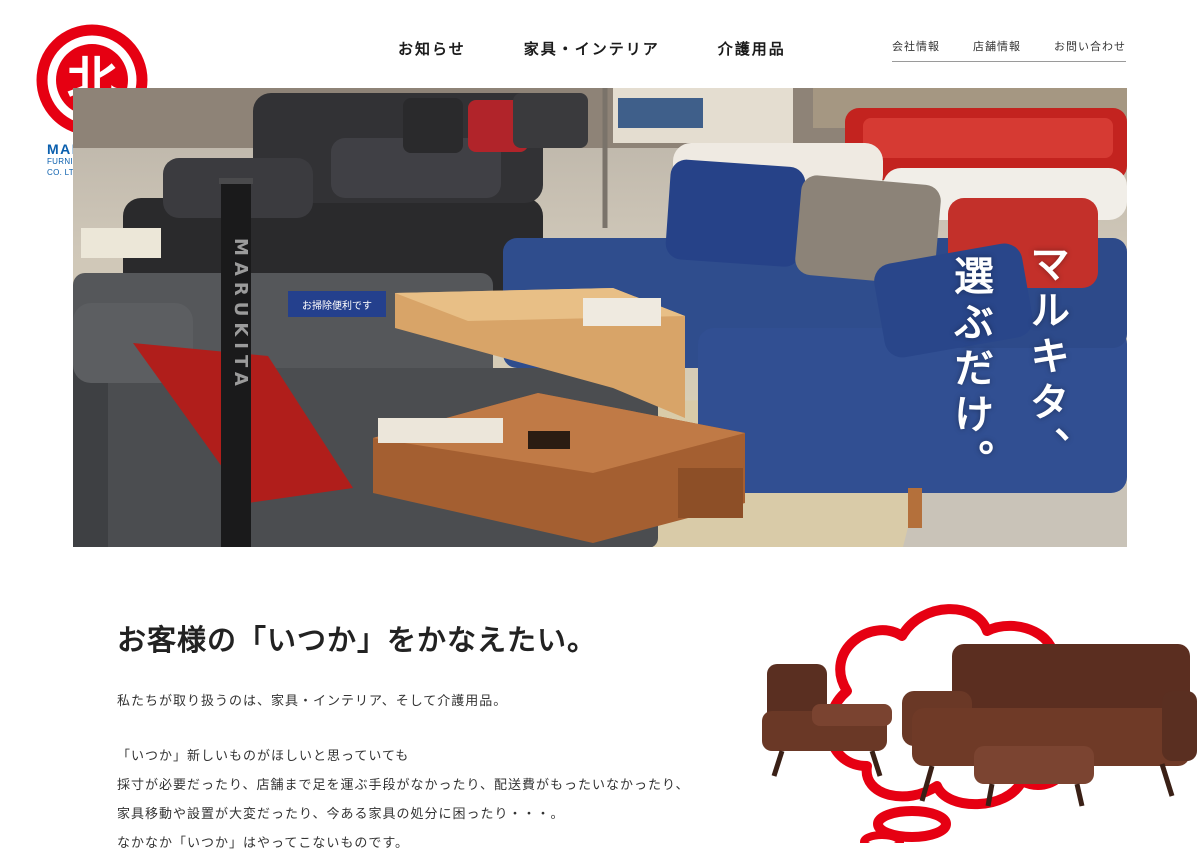 This screenshot has width=1200, height=858. Describe the element at coordinates (834, 364) in the screenshot. I see `hero-catchcopy: マルキタ、 選ぶだけ。` at that location.